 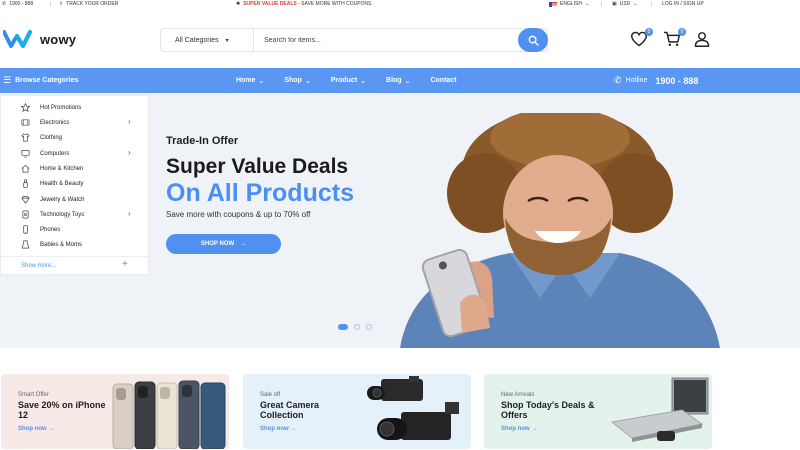 I want to click on promo-card-kicker: New Arrivals, so click(x=518, y=395).